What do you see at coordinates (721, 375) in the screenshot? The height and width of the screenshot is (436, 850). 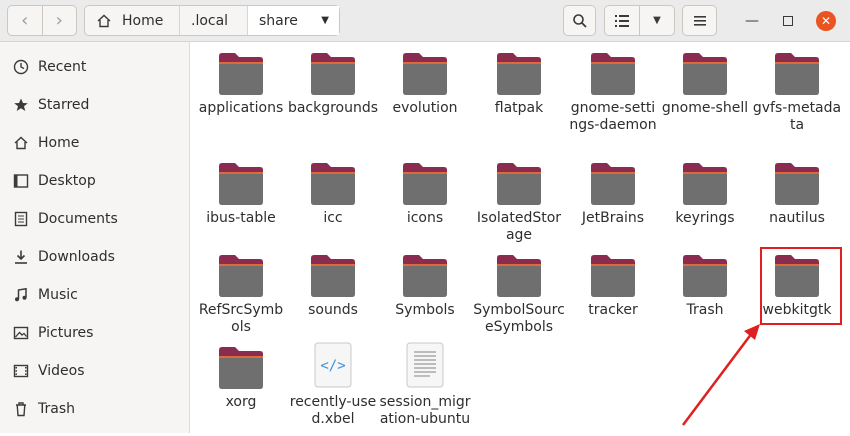 I see `annotation-arrow` at bounding box center [721, 375].